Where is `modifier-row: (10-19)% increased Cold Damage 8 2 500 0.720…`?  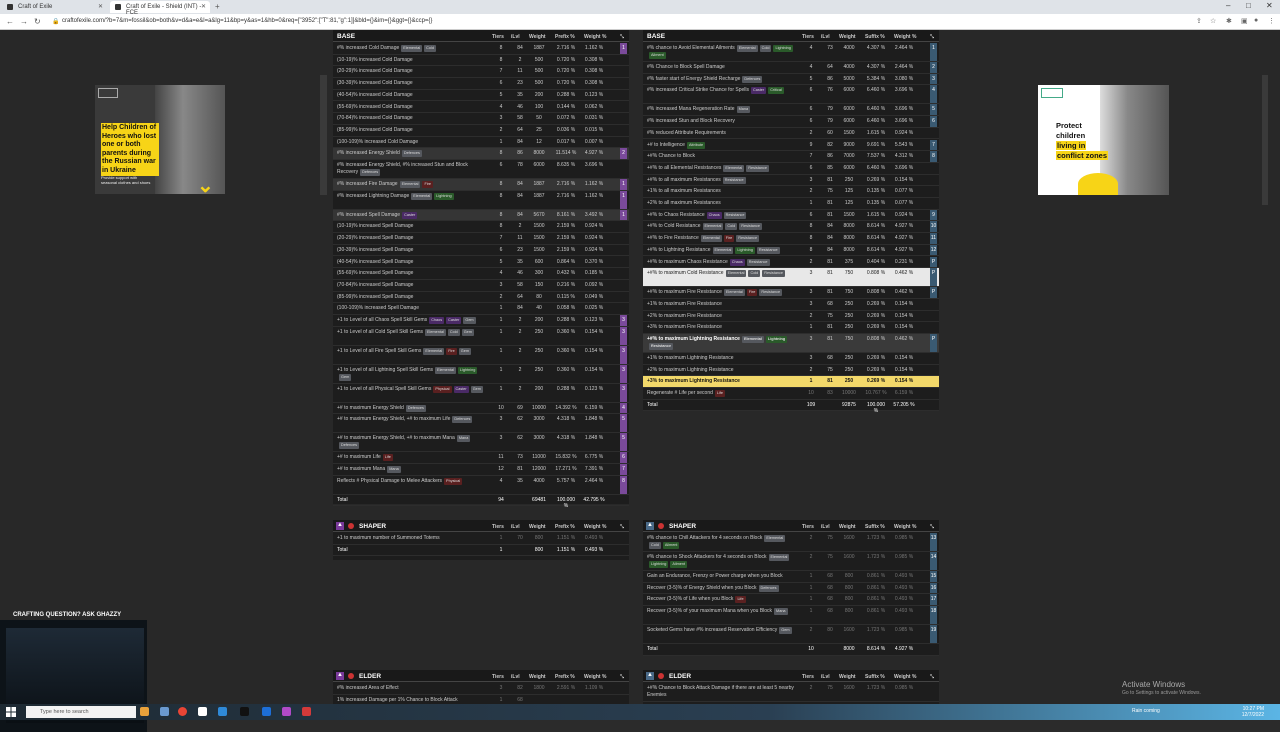 modifier-row: (10-19)% increased Cold Damage 8 2 500 0.720… is located at coordinates (481, 61).